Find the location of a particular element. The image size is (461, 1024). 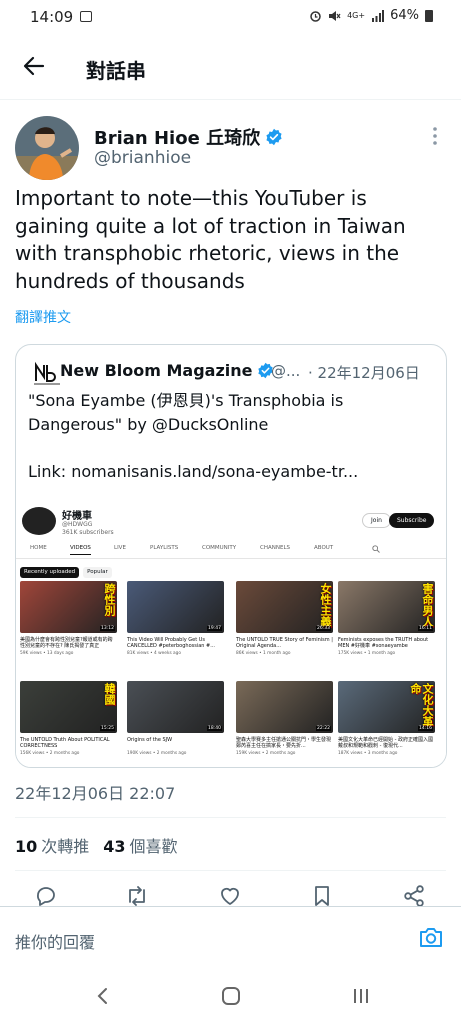

reply-input: 推你的回覆 is located at coordinates (55, 941).